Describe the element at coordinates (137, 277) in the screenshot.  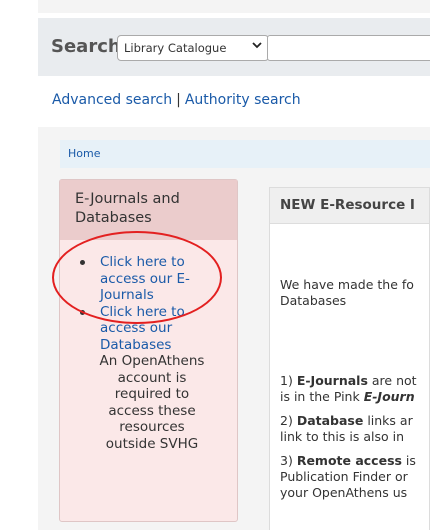
I see `annotation-circle` at that location.